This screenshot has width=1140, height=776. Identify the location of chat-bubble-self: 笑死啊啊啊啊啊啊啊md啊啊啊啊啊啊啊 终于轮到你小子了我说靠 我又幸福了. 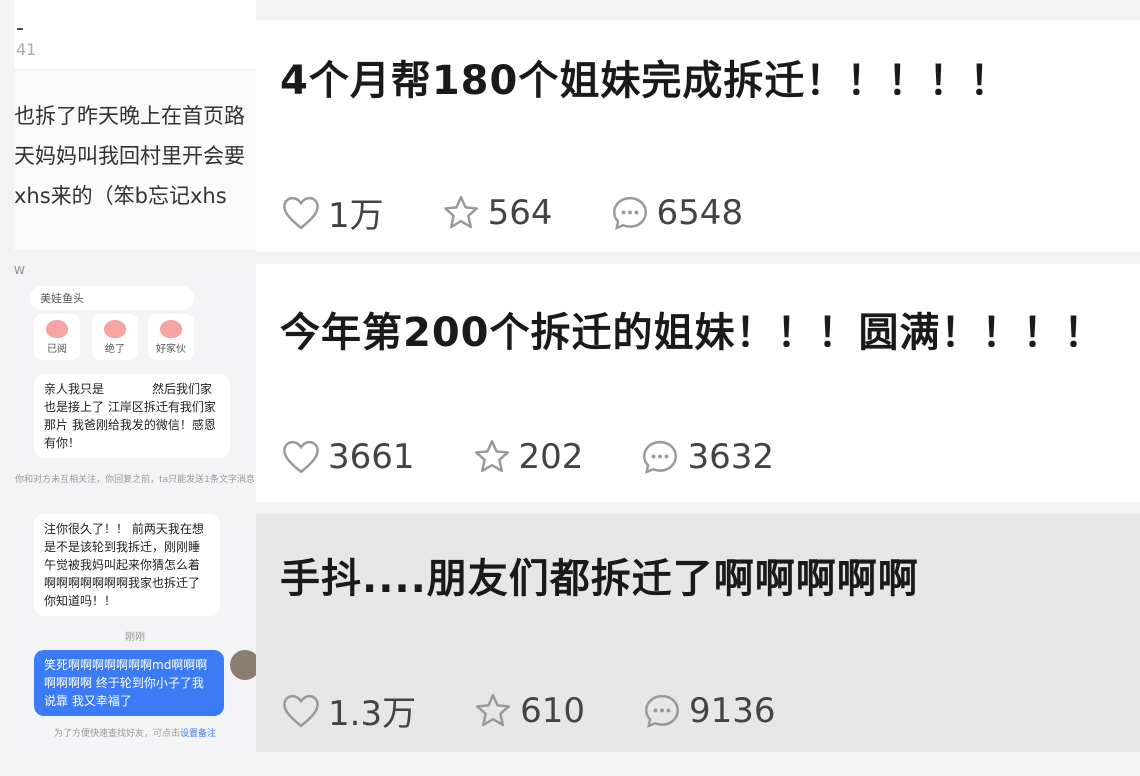
(129, 683).